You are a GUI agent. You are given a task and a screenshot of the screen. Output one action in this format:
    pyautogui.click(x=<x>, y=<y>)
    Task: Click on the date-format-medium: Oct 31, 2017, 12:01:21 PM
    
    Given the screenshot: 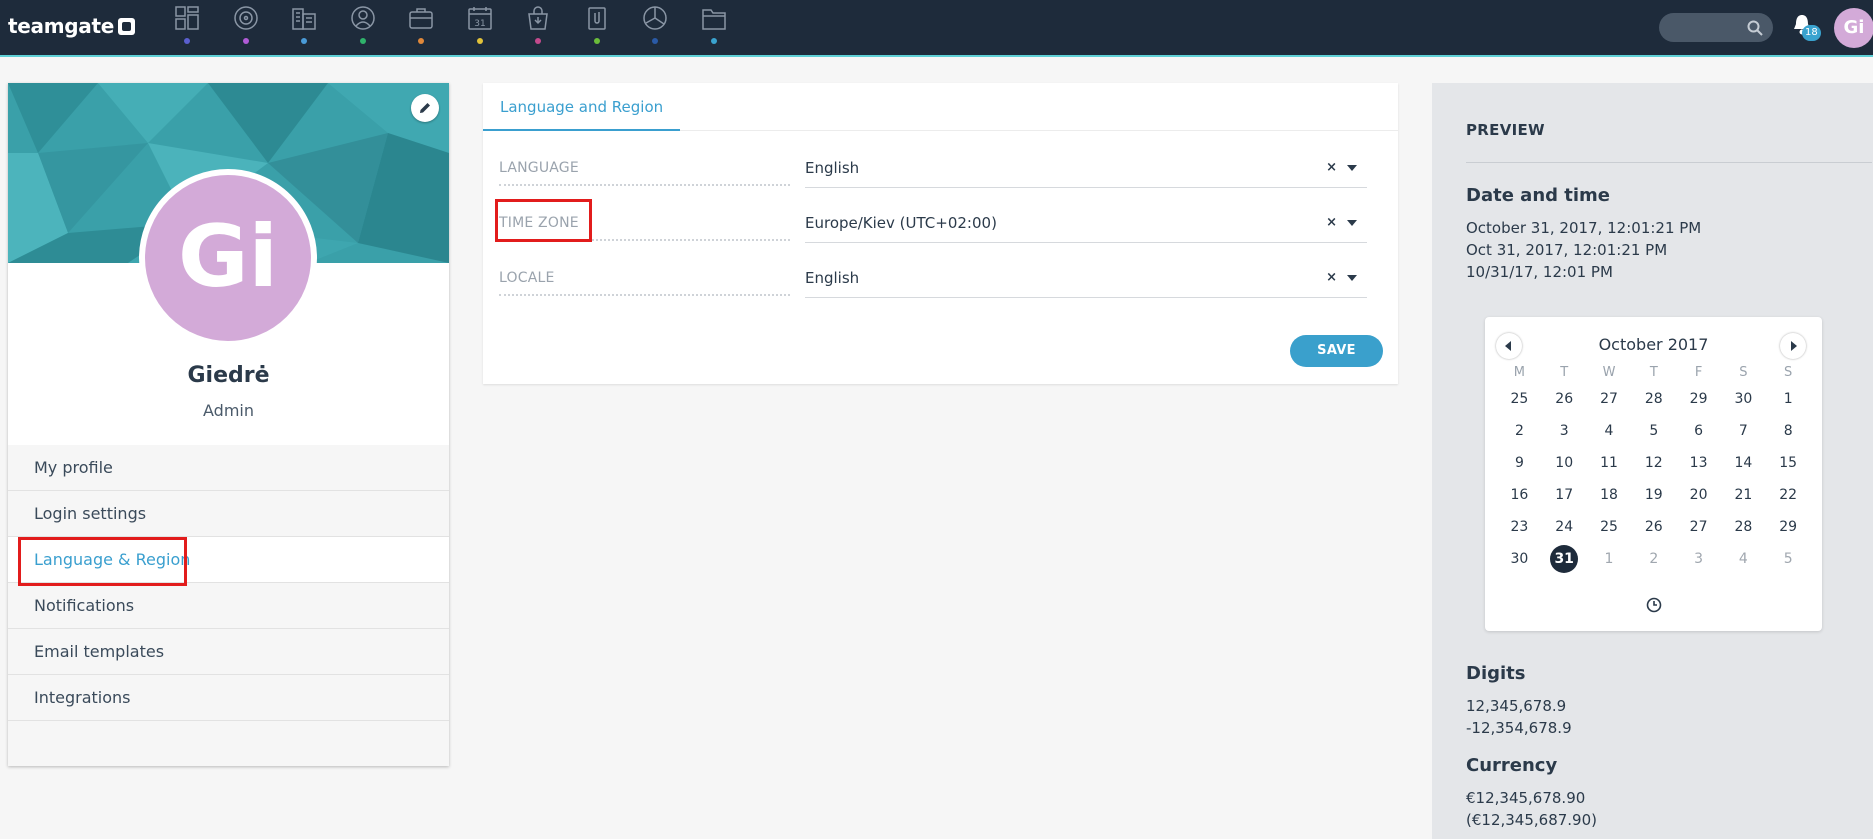 What is the action you would take?
    pyautogui.click(x=1567, y=250)
    